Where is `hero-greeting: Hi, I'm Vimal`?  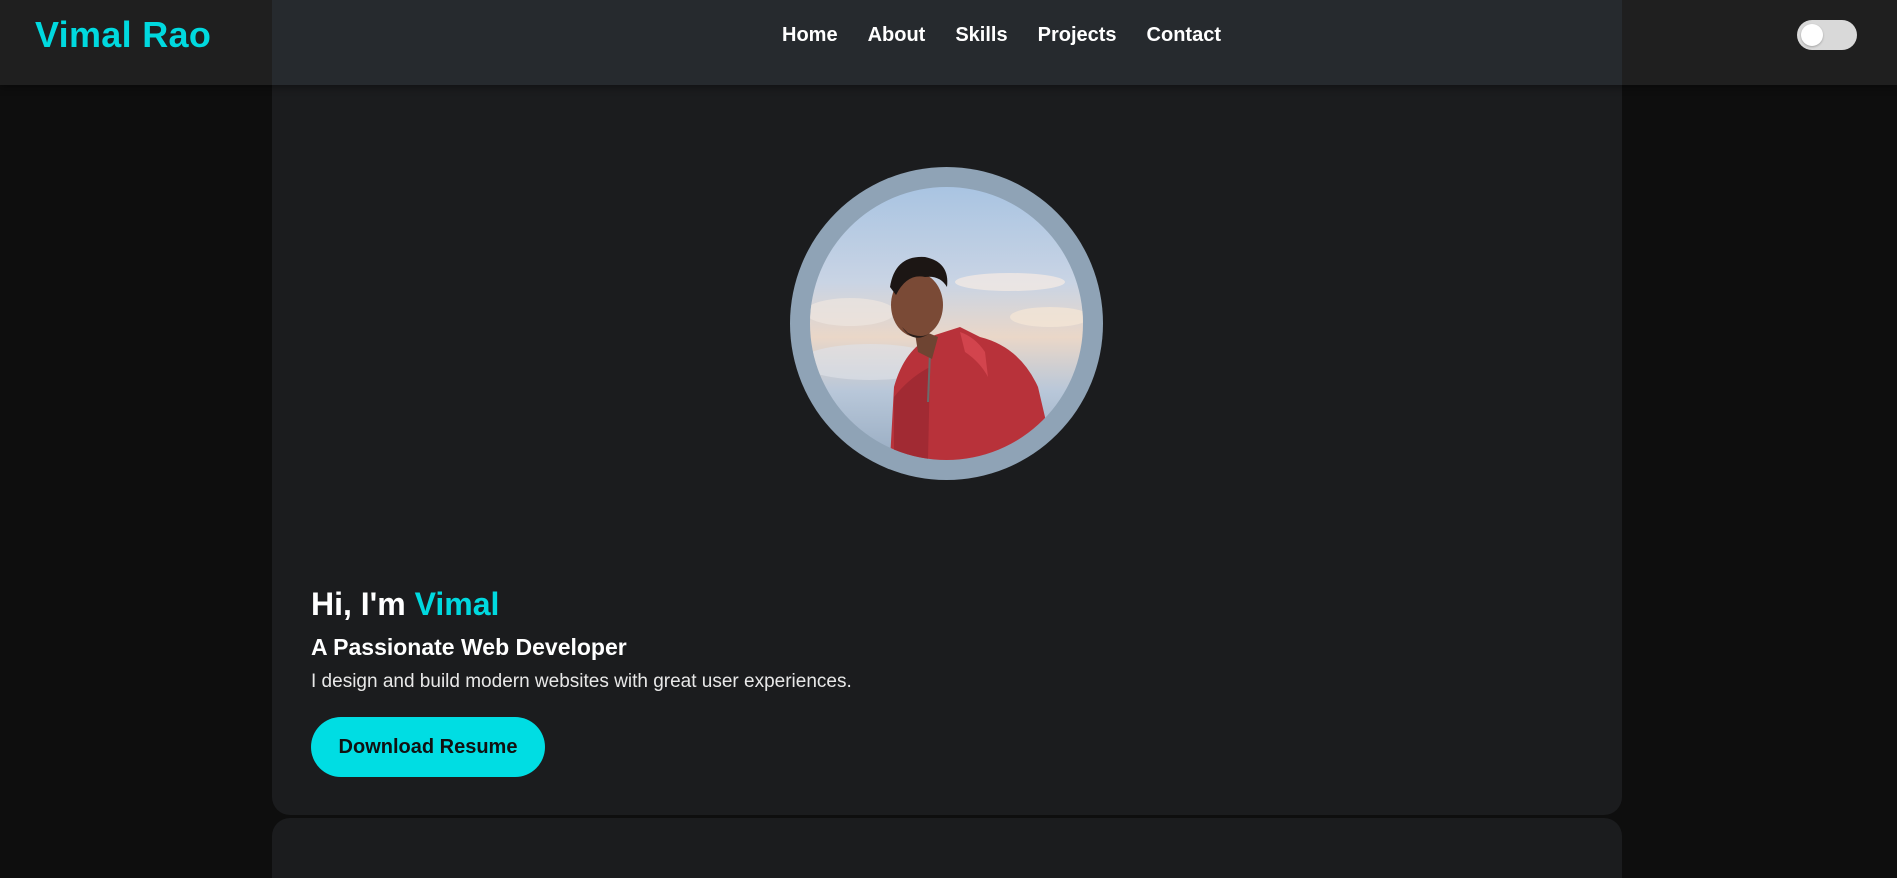 hero-greeting: Hi, I'm Vimal is located at coordinates (405, 604).